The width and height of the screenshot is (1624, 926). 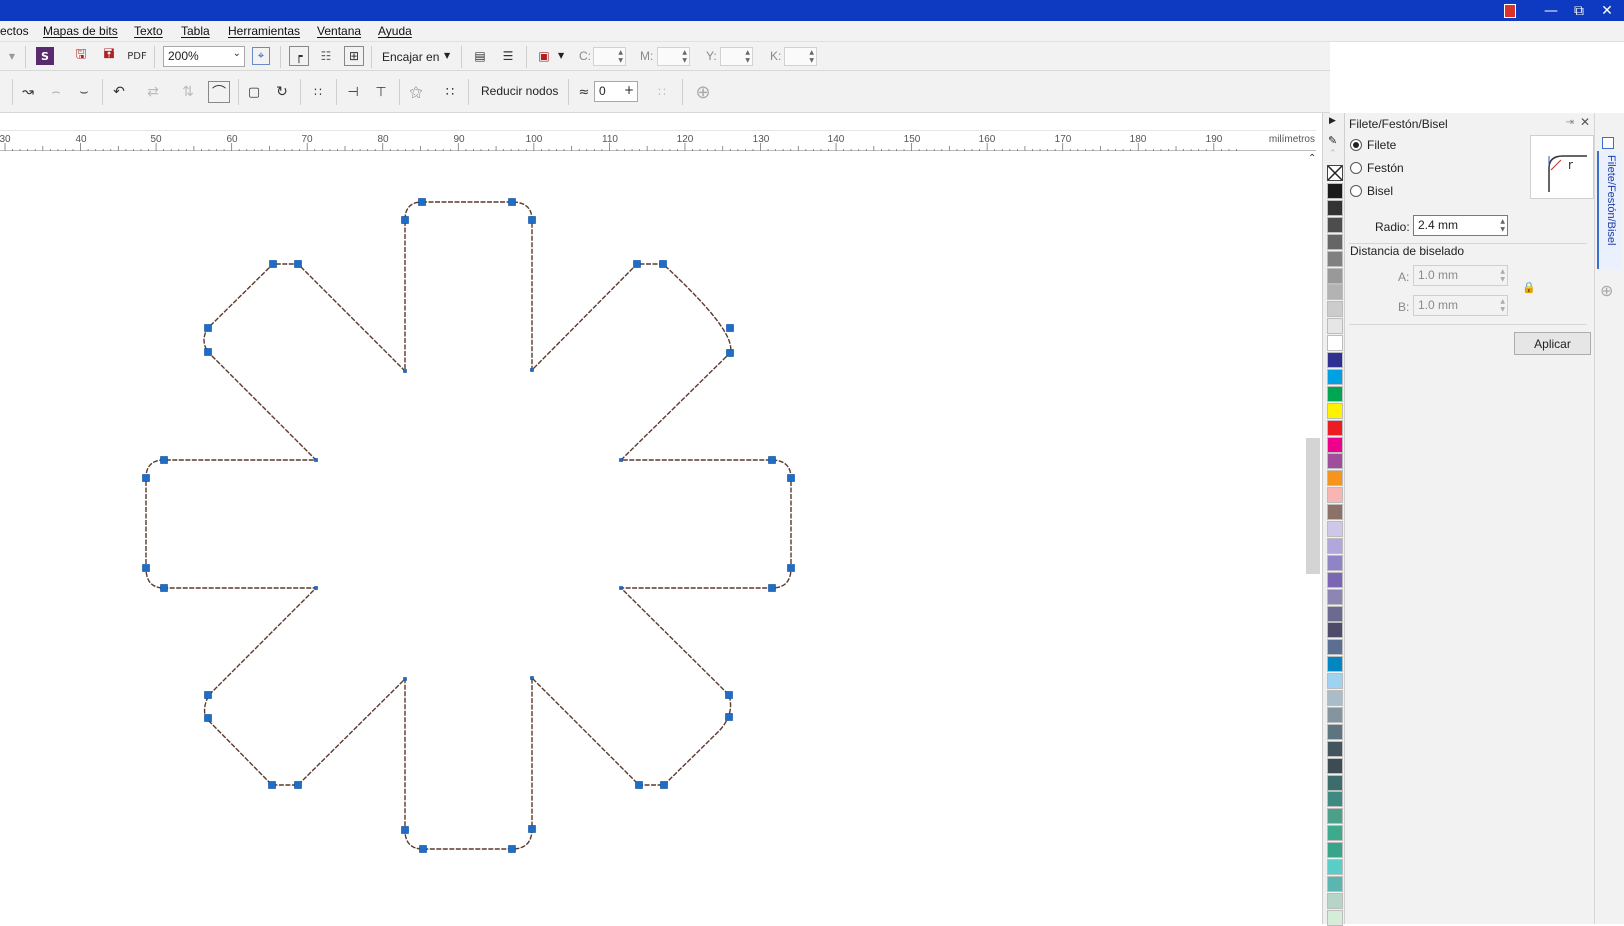 I want to click on docker-tab-fillet: Filete/Festón/Bisel, so click(x=1609, y=210).